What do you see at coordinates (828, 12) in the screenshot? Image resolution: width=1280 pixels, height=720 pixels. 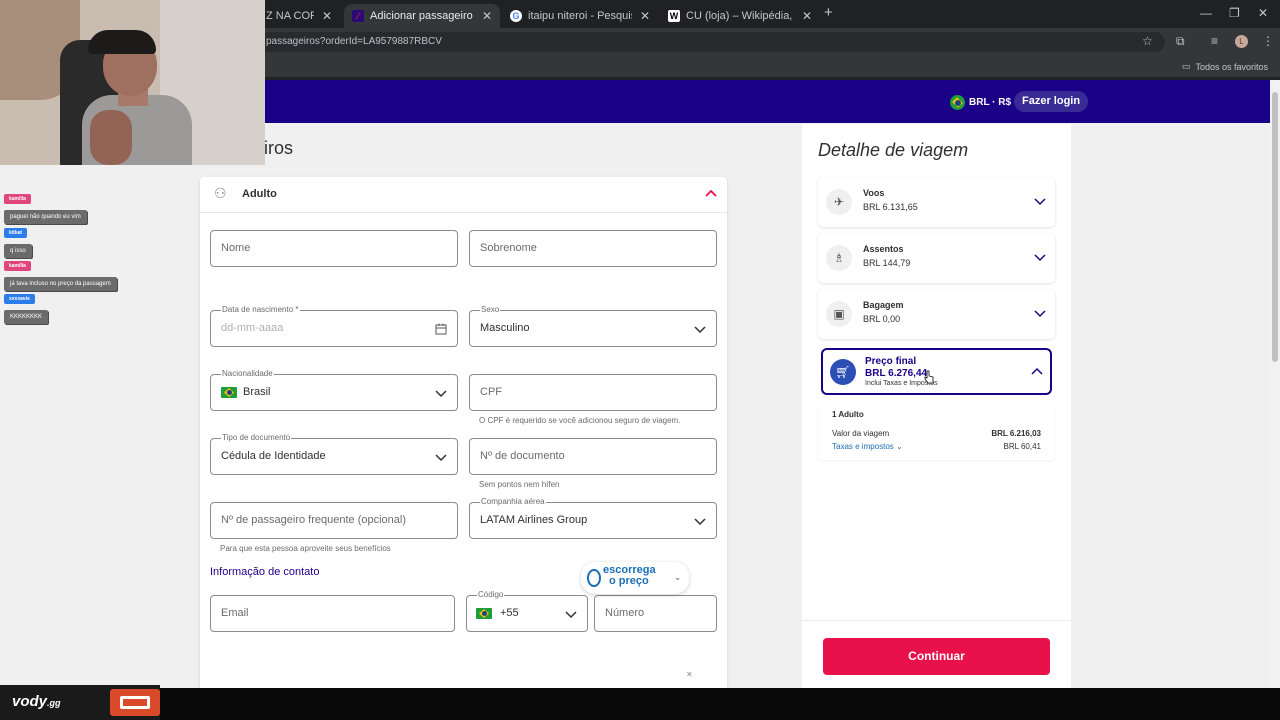 I see `new-tab-button: +` at bounding box center [828, 12].